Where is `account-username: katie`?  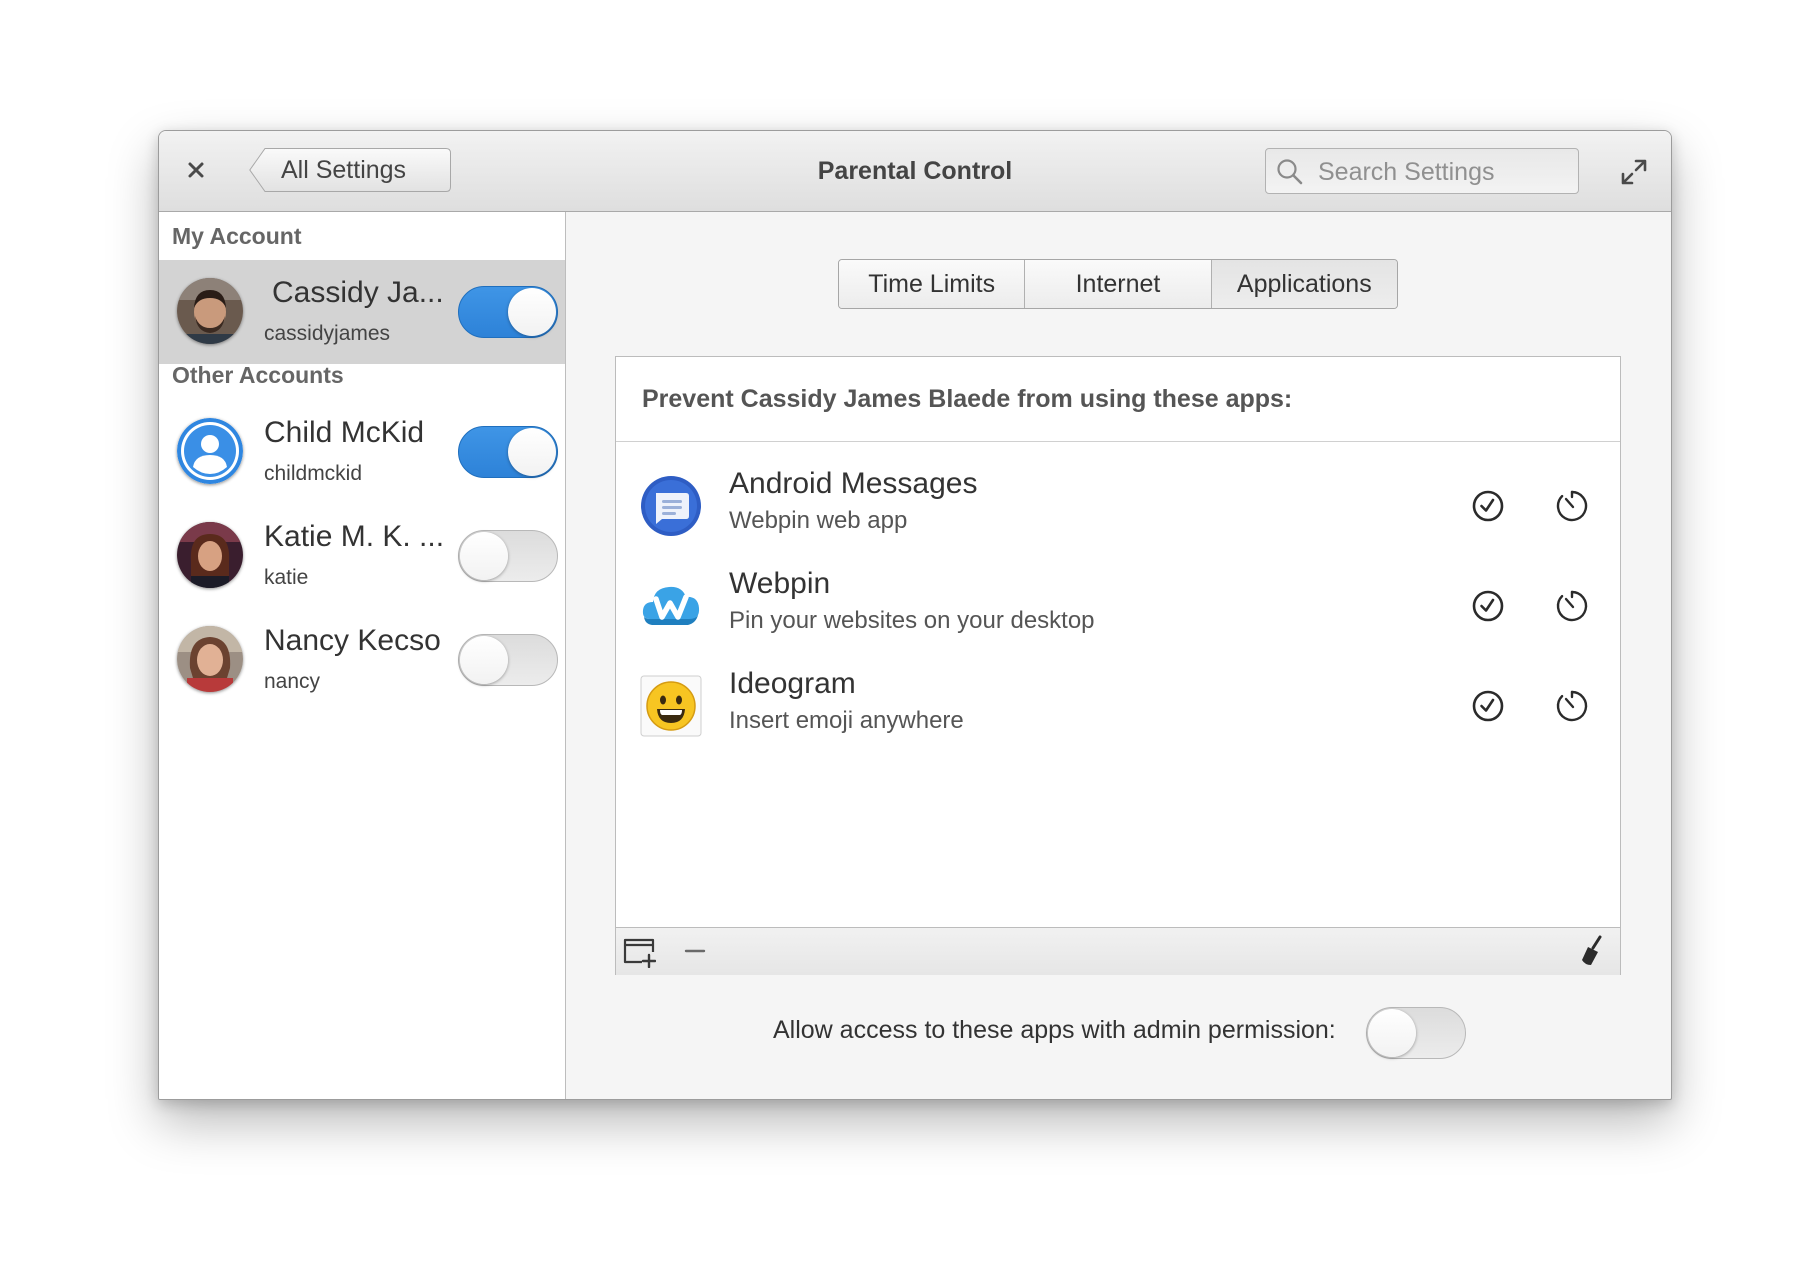 account-username: katie is located at coordinates (286, 577).